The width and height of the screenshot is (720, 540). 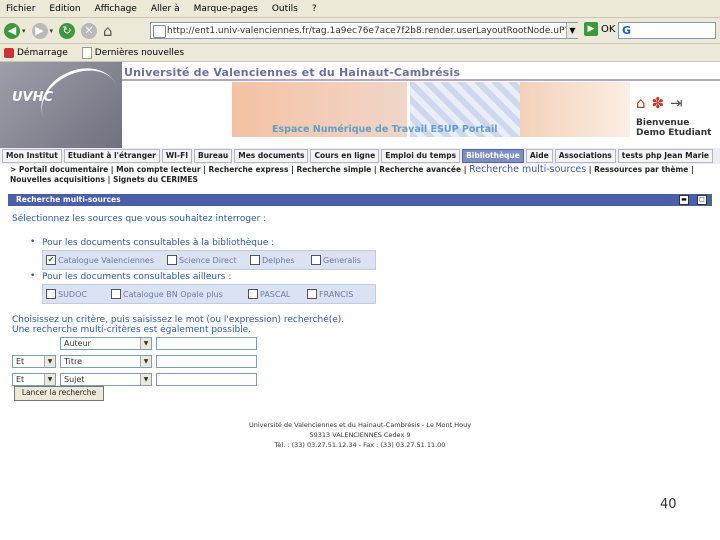 What do you see at coordinates (213, 156) in the screenshot?
I see `tab-bureau: Bureau` at bounding box center [213, 156].